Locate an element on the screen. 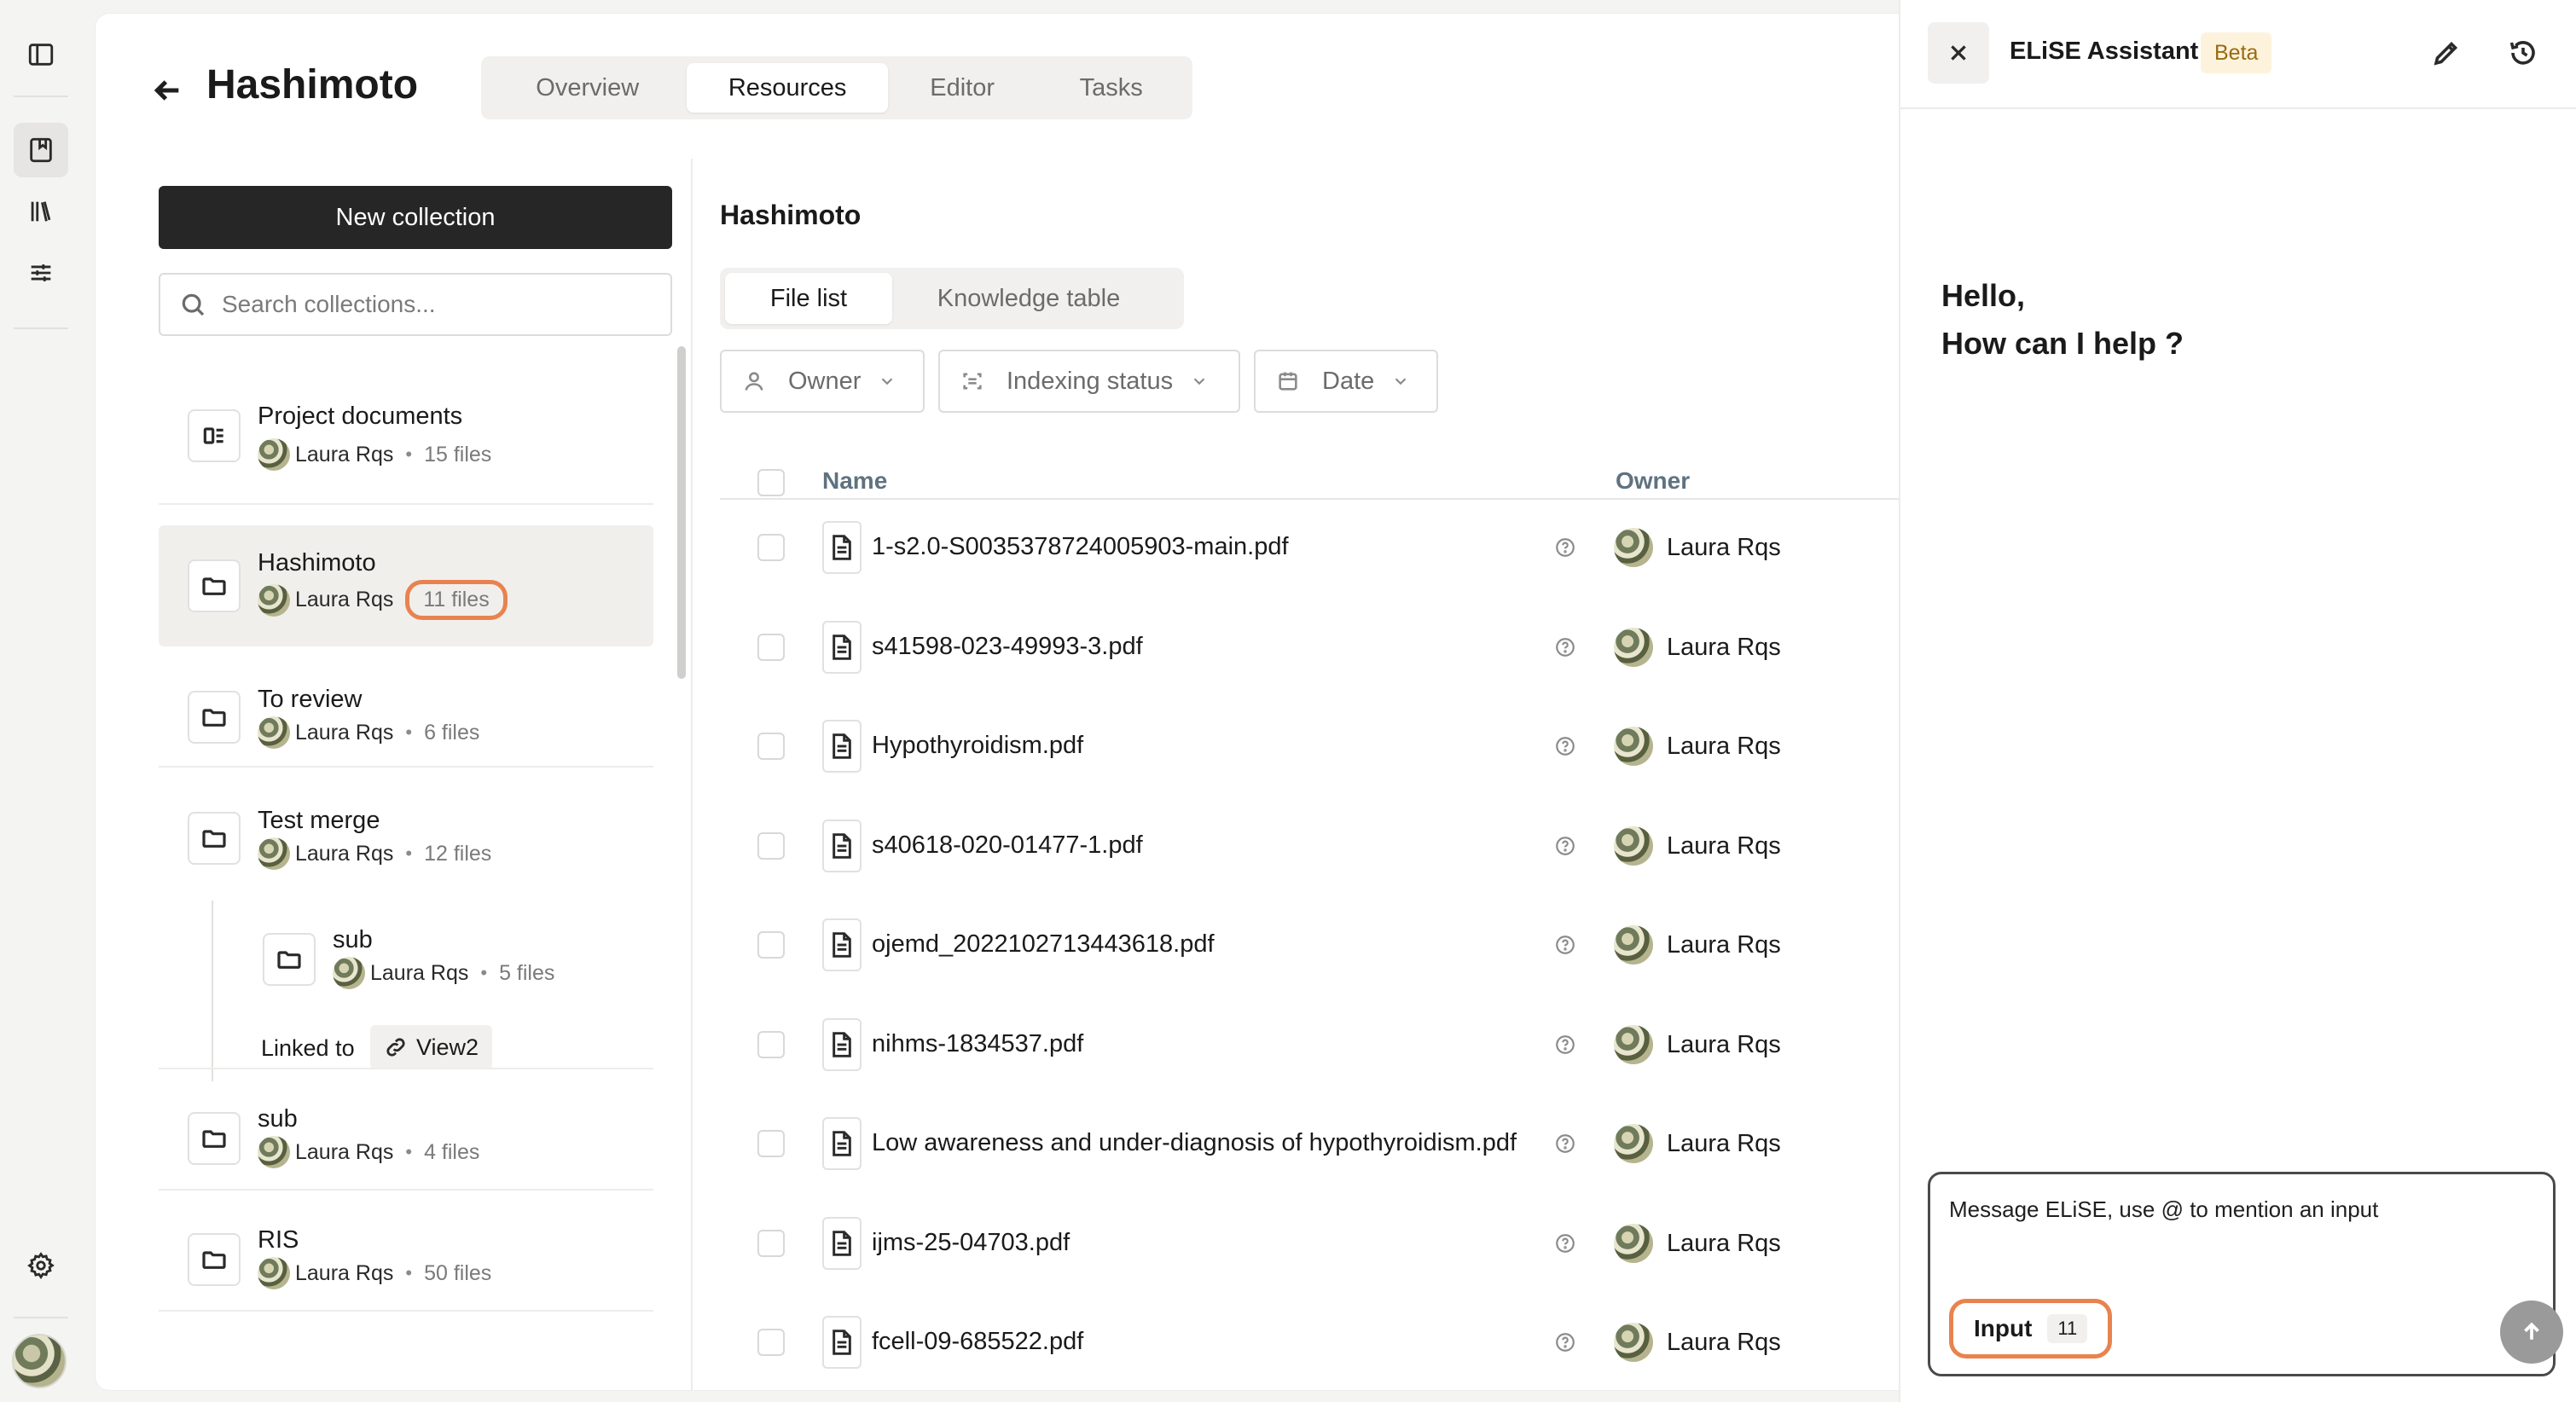 The width and height of the screenshot is (2576, 1402). file-count: 15 files is located at coordinates (458, 454).